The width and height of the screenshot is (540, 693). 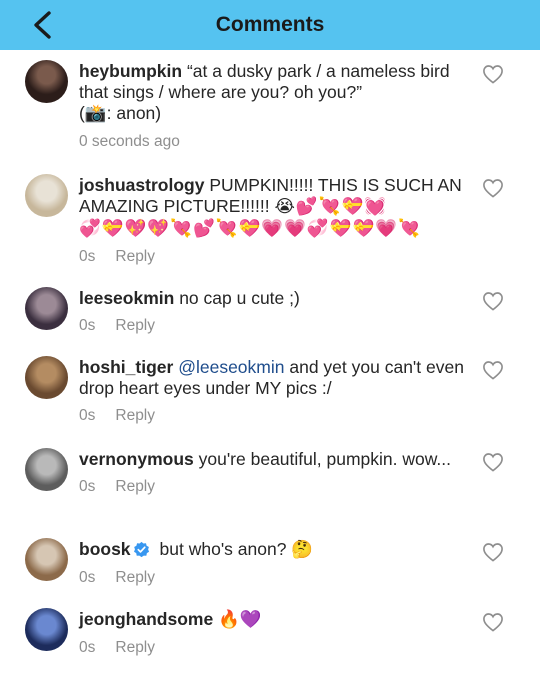 What do you see at coordinates (95, 114) in the screenshot?
I see `camera-icon: 📸` at bounding box center [95, 114].